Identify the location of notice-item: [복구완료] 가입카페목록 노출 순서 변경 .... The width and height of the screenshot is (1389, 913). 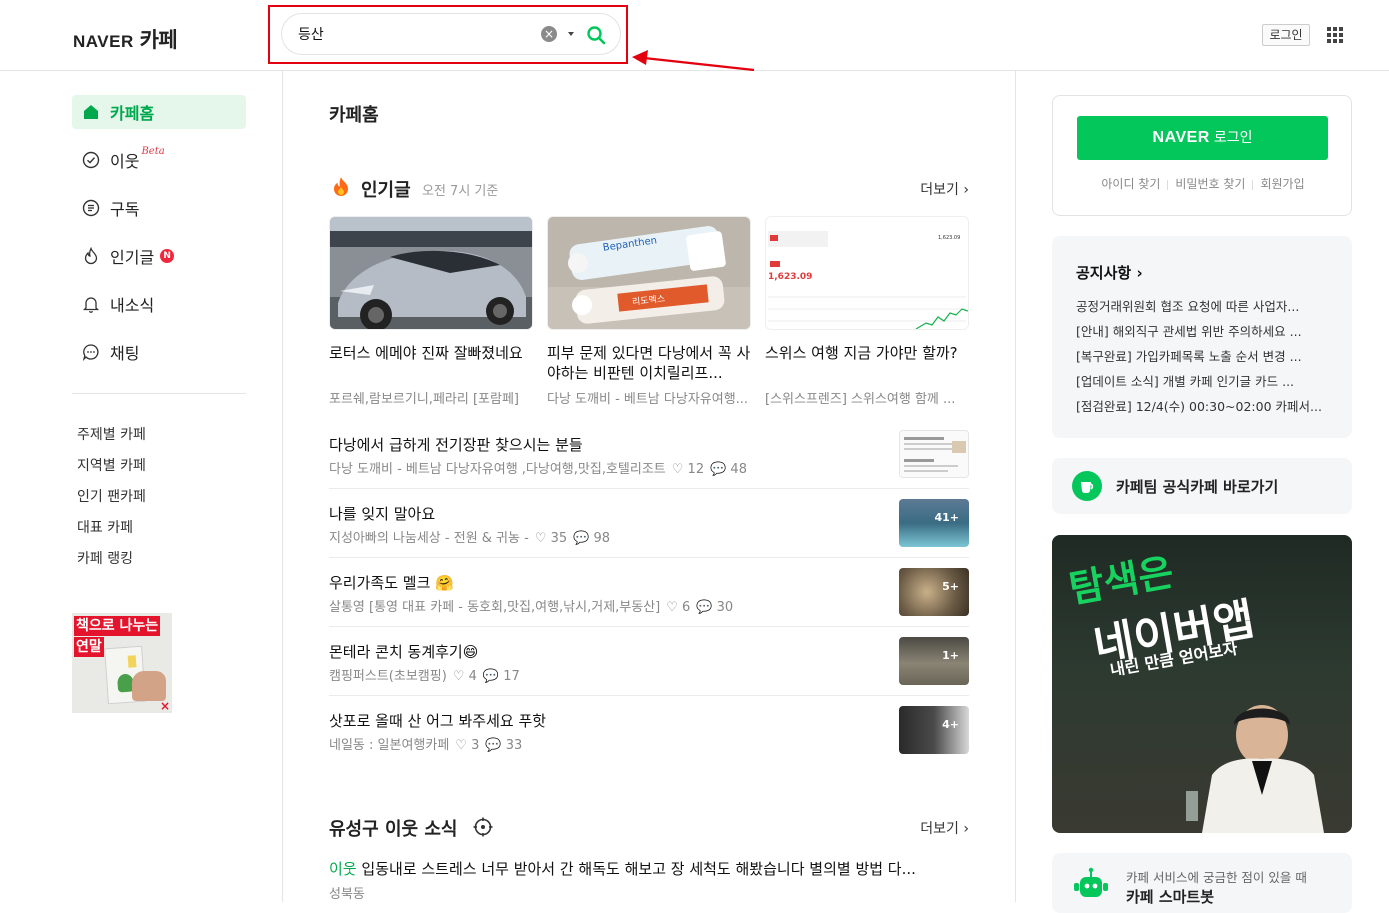
(1202, 358).